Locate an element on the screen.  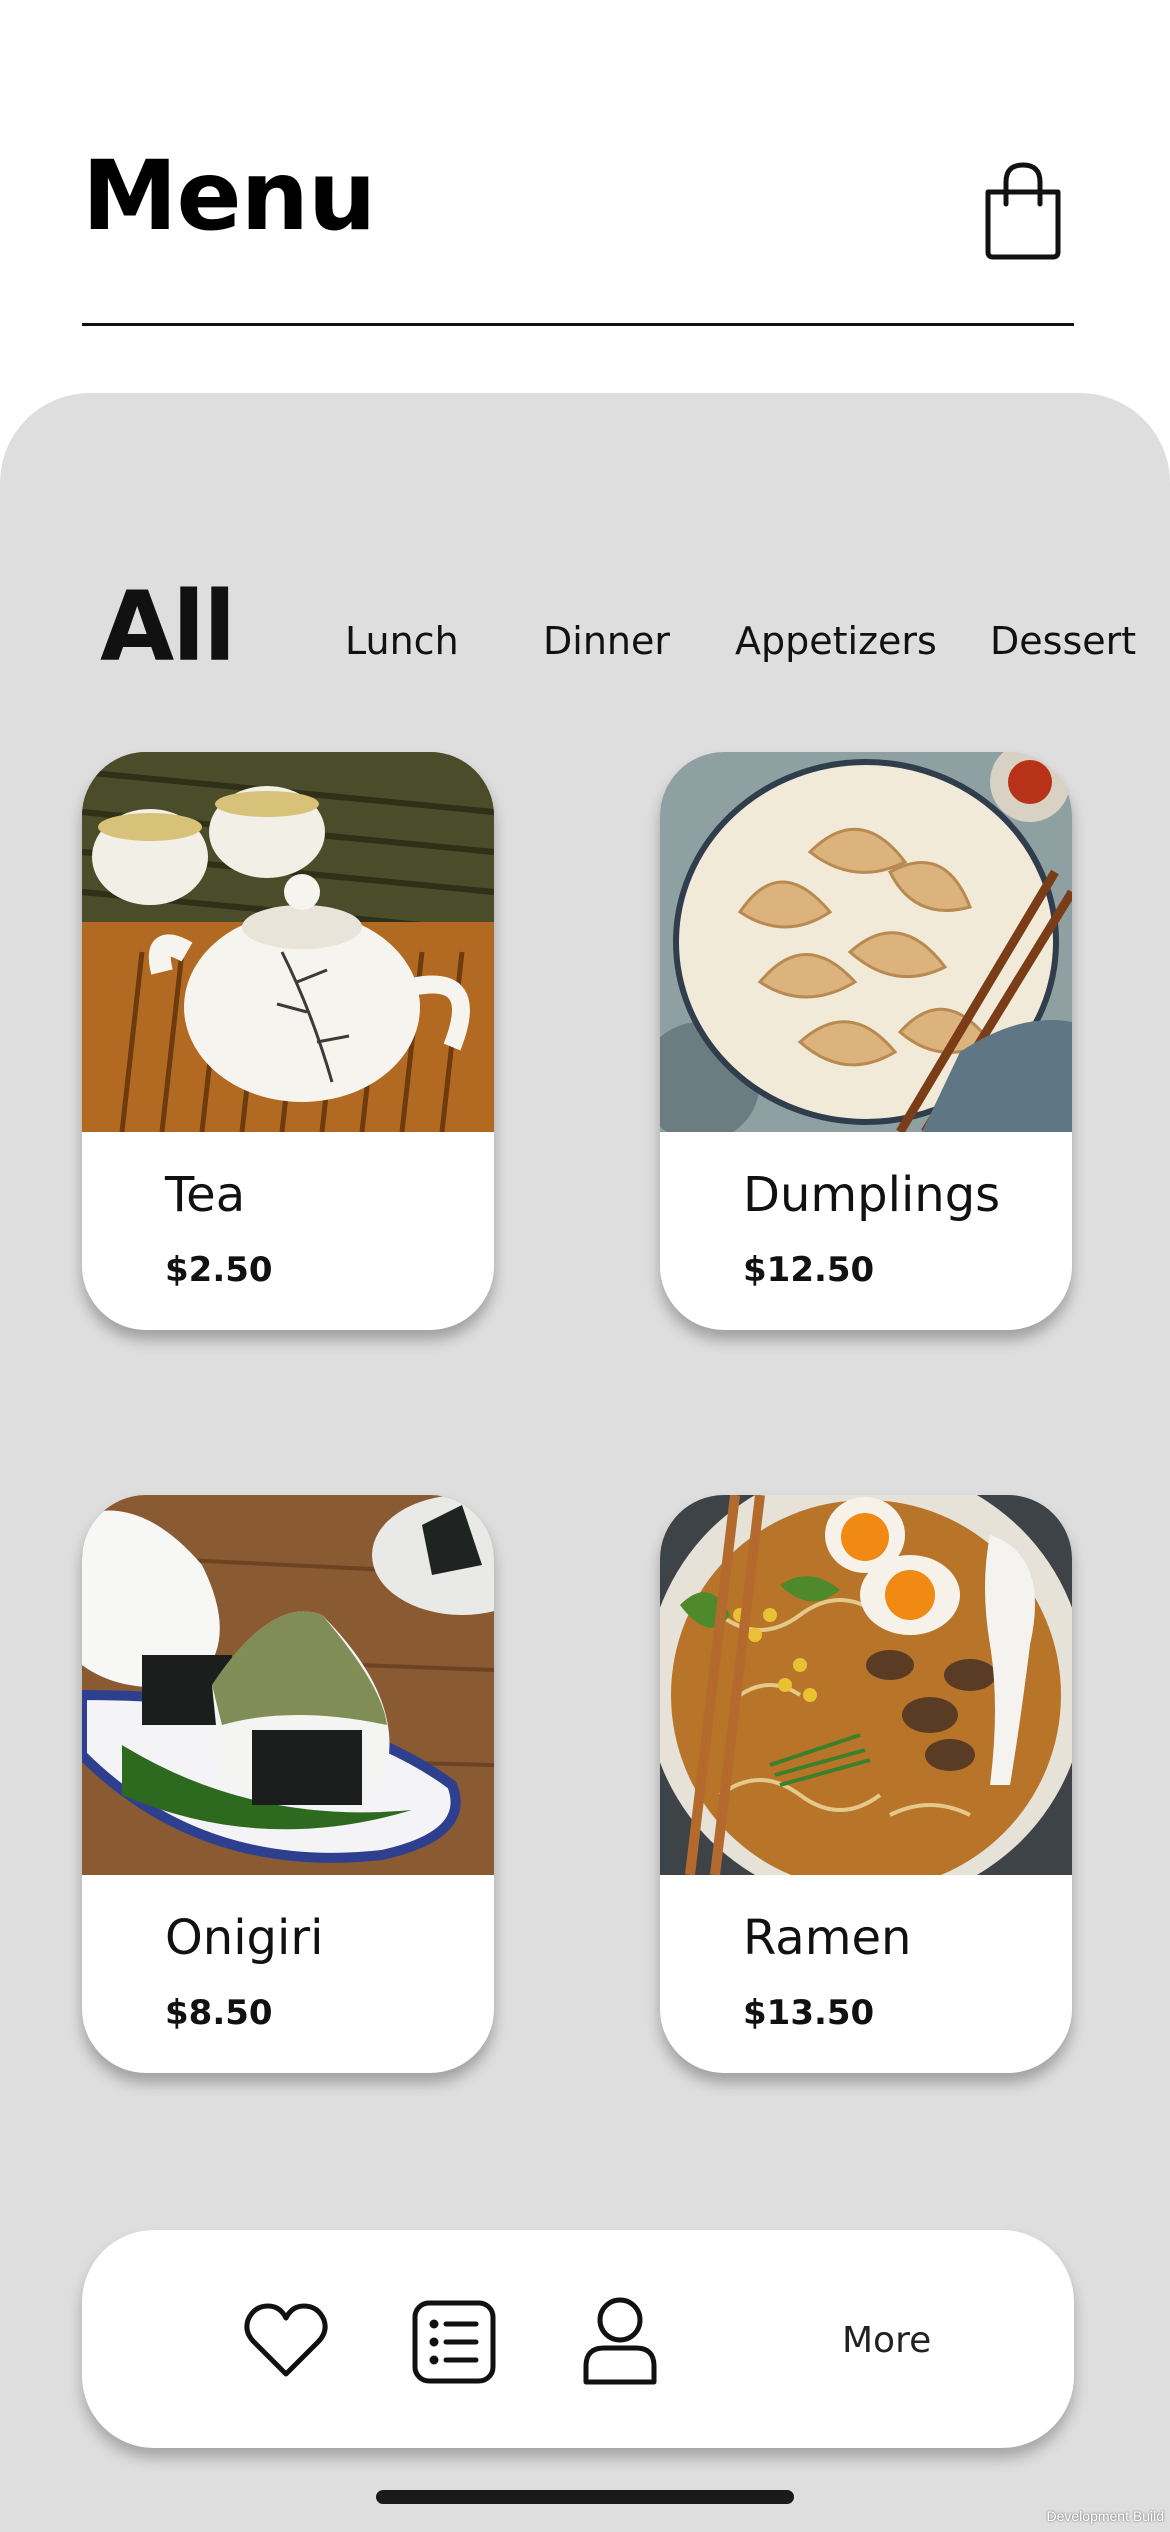
home-indicator is located at coordinates (585, 2497).